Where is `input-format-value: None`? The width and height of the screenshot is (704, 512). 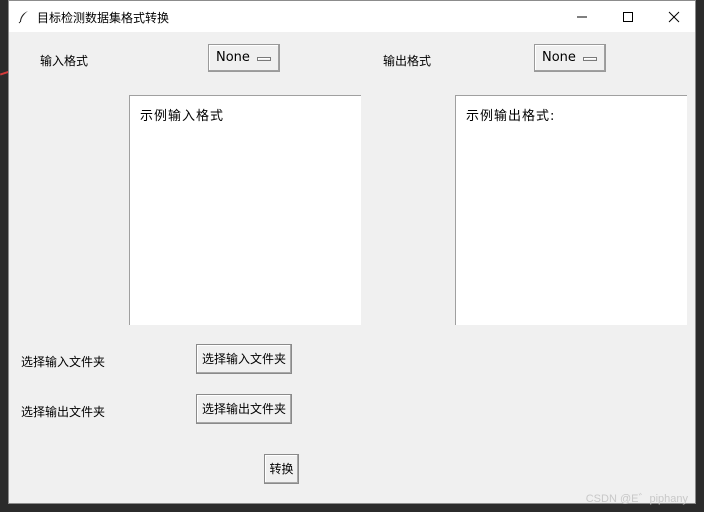 input-format-value: None is located at coordinates (233, 57).